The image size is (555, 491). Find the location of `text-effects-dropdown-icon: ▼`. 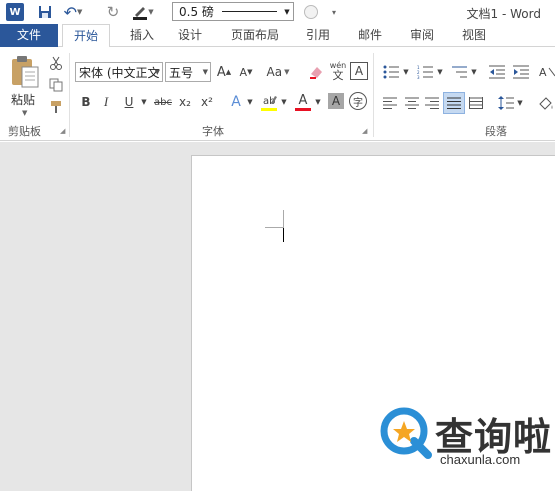

text-effects-dropdown-icon: ▼ is located at coordinates (250, 102).